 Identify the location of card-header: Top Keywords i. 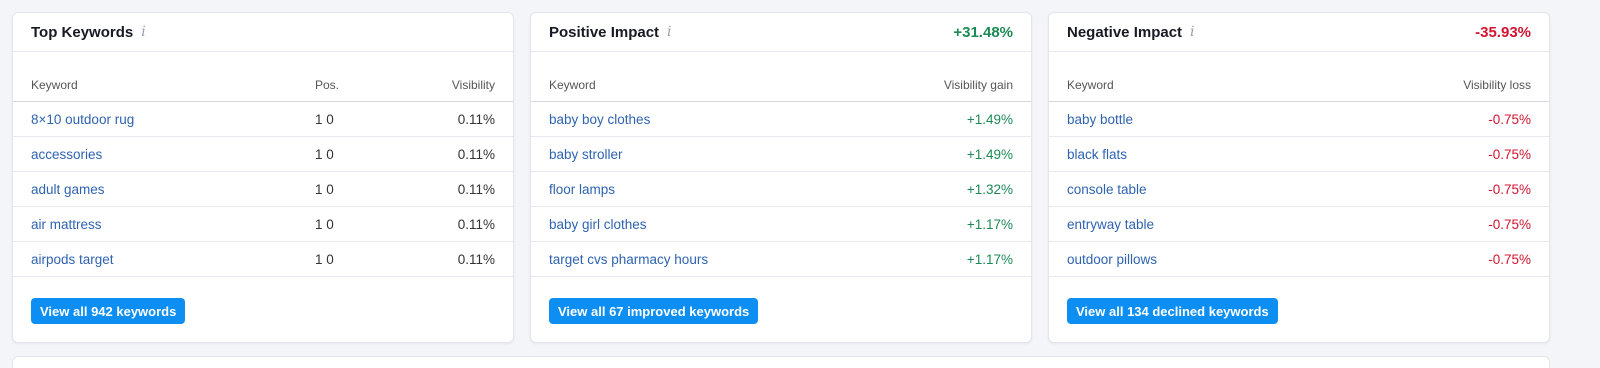
(263, 32).